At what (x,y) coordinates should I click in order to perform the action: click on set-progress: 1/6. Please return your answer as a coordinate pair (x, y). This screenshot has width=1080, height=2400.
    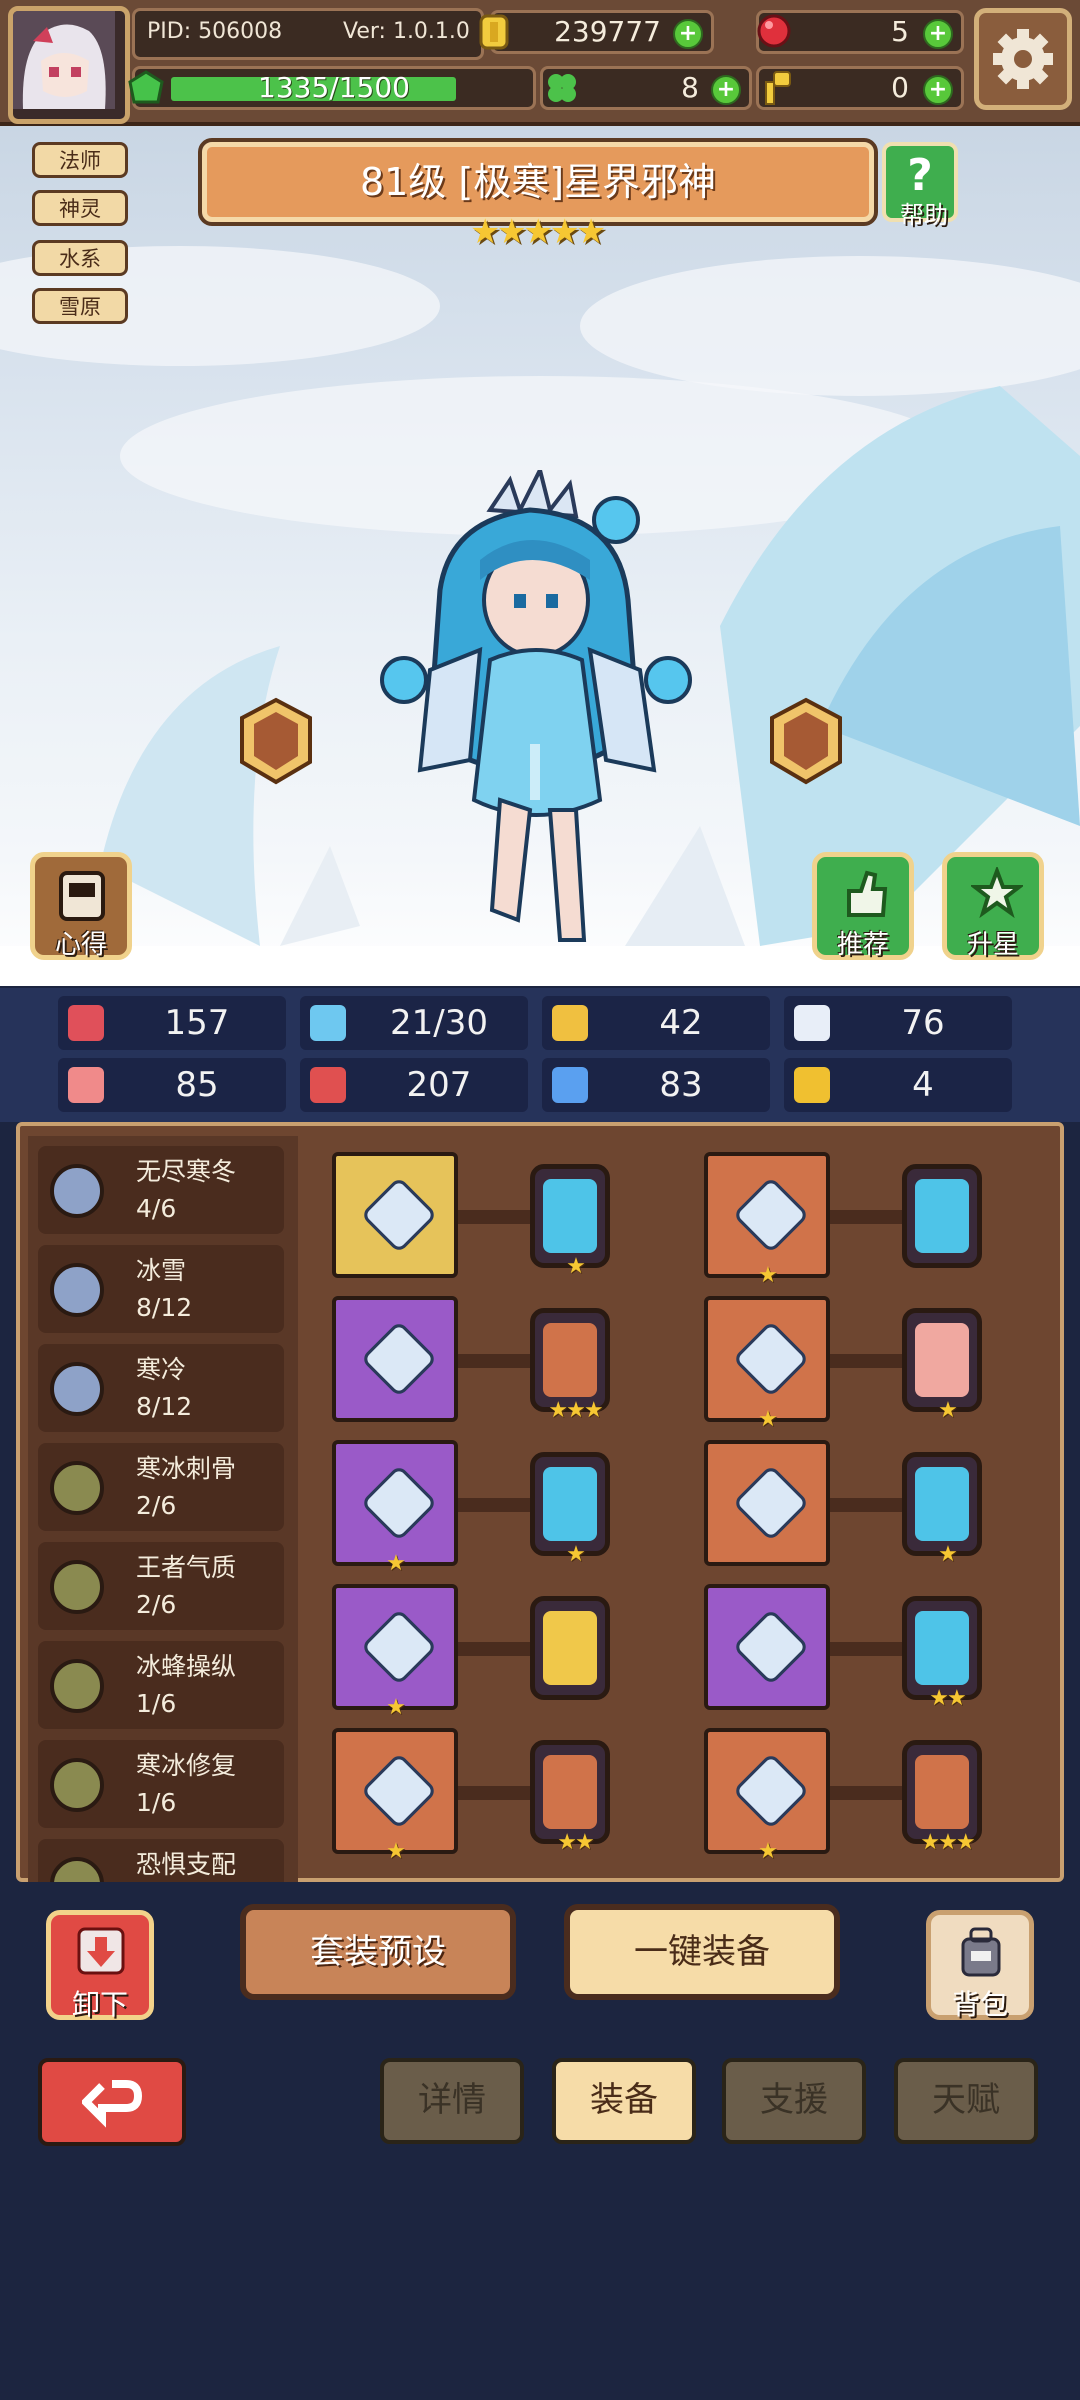
    Looking at the image, I should click on (156, 1802).